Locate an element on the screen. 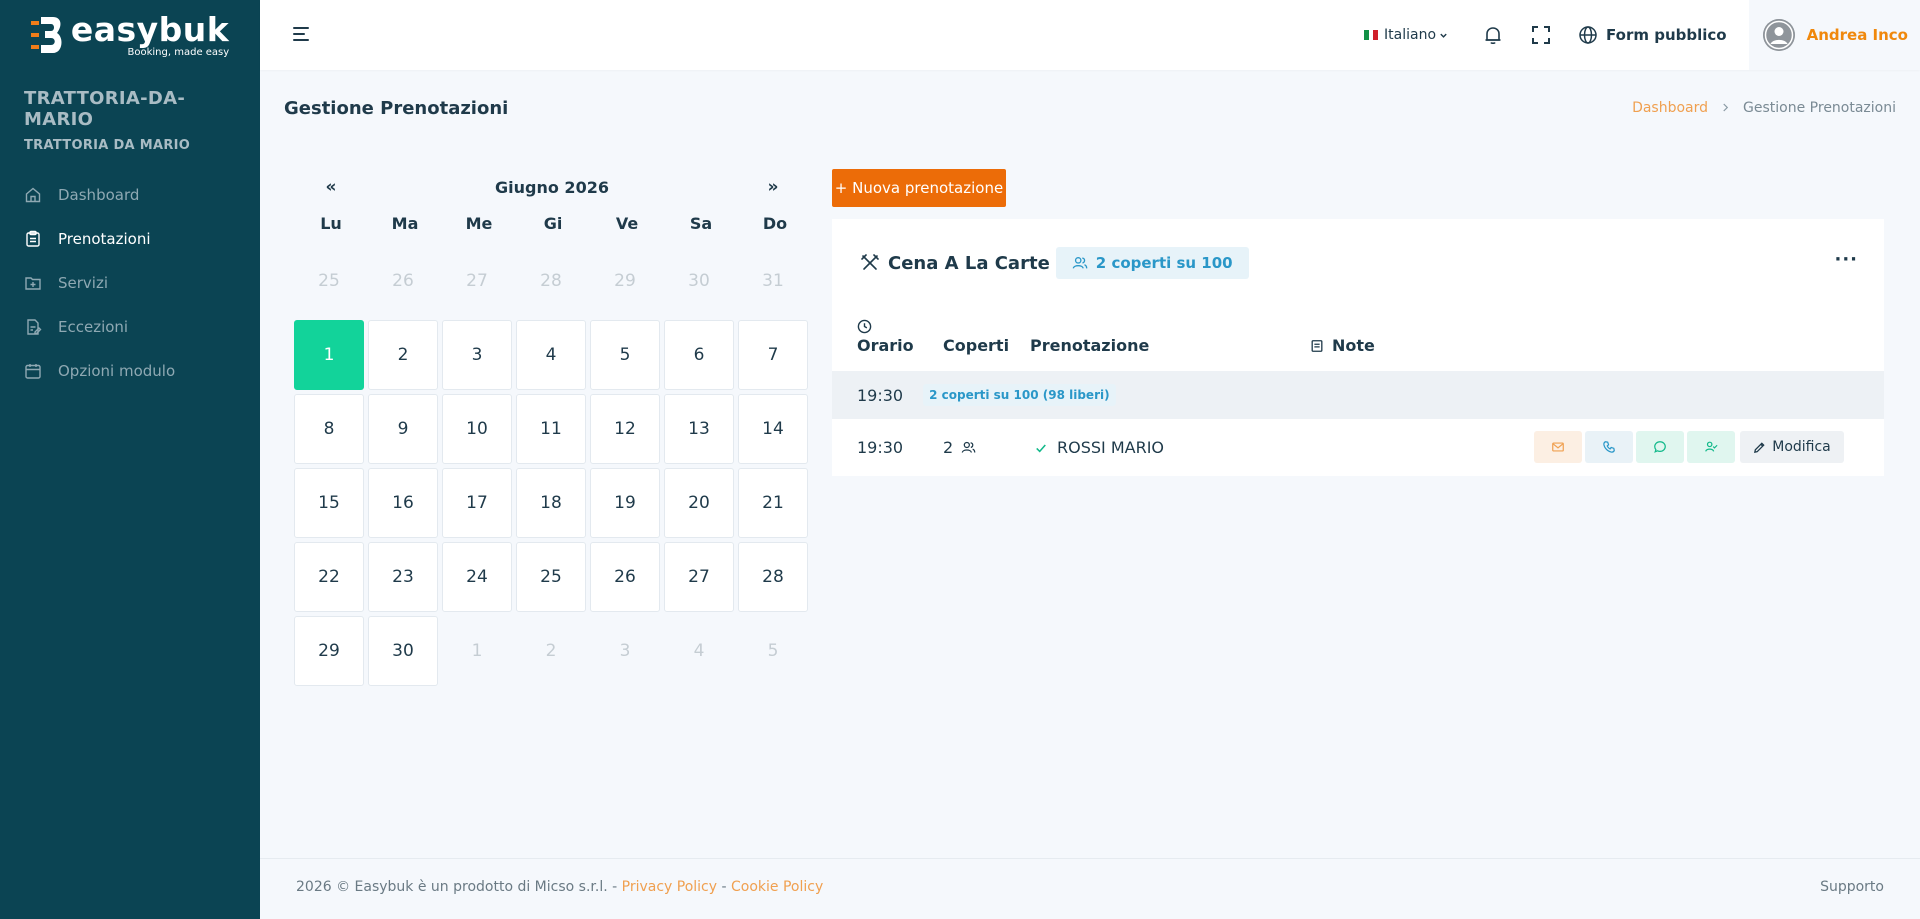 The image size is (1920, 919). weekday-label: Me is located at coordinates (479, 223).